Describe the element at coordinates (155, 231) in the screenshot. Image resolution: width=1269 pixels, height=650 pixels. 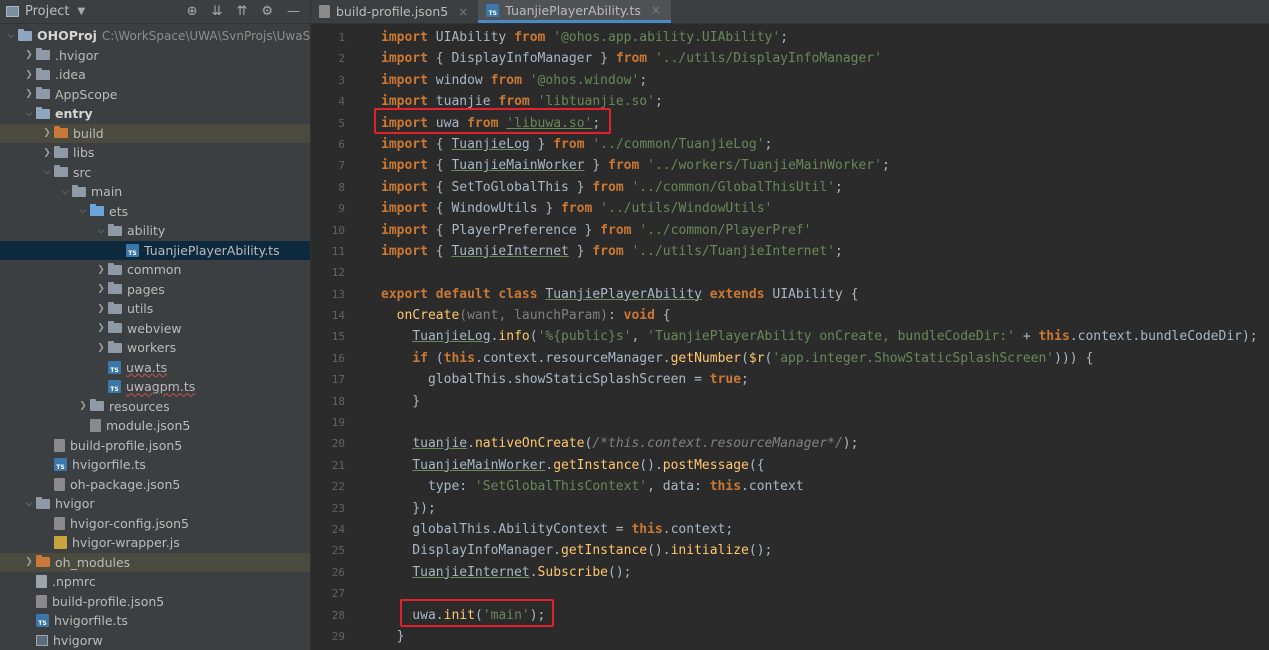
I see `tree-item: ⌵ ability` at that location.